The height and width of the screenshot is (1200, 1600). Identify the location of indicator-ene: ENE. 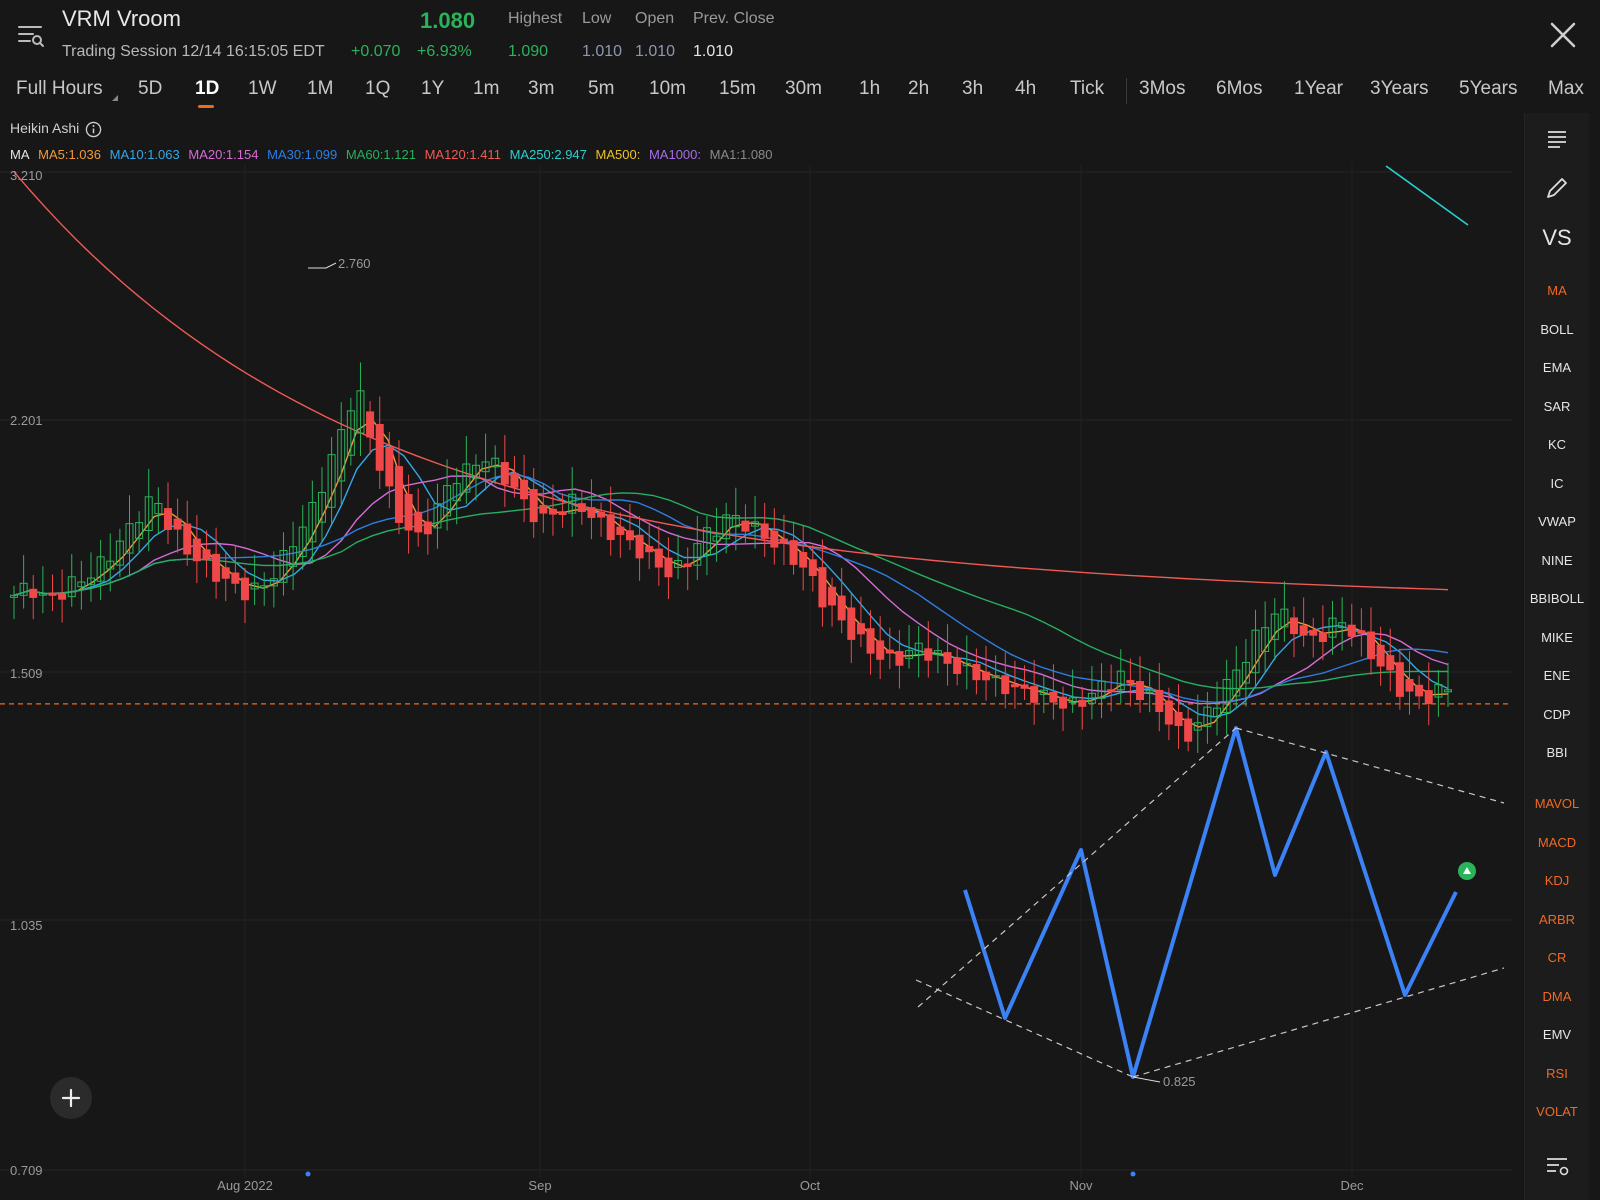
(1557, 675).